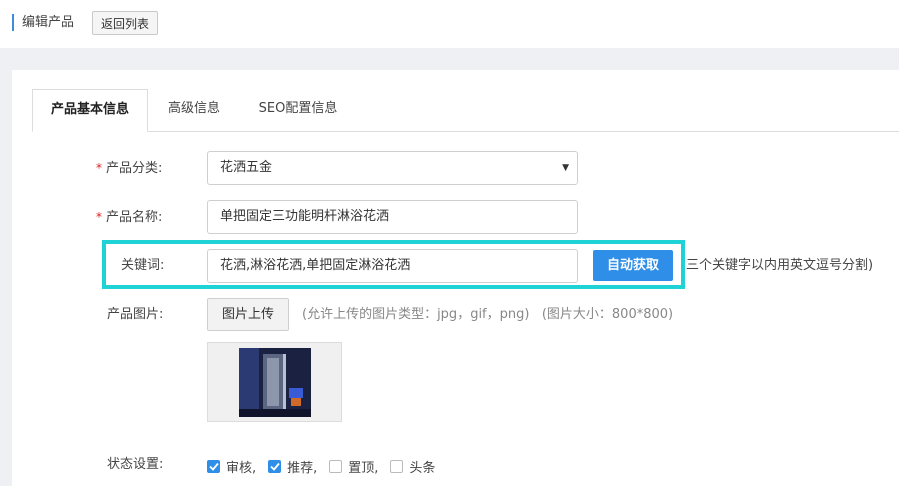 The image size is (899, 486). What do you see at coordinates (125, 23) in the screenshot?
I see `back-to-list-button: 返回列表` at bounding box center [125, 23].